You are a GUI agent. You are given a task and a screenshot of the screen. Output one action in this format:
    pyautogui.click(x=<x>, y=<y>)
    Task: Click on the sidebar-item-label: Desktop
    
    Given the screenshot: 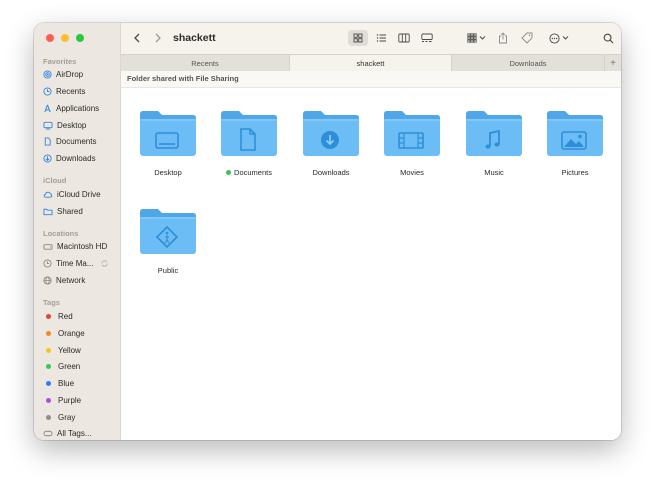 What is the action you would take?
    pyautogui.click(x=72, y=125)
    